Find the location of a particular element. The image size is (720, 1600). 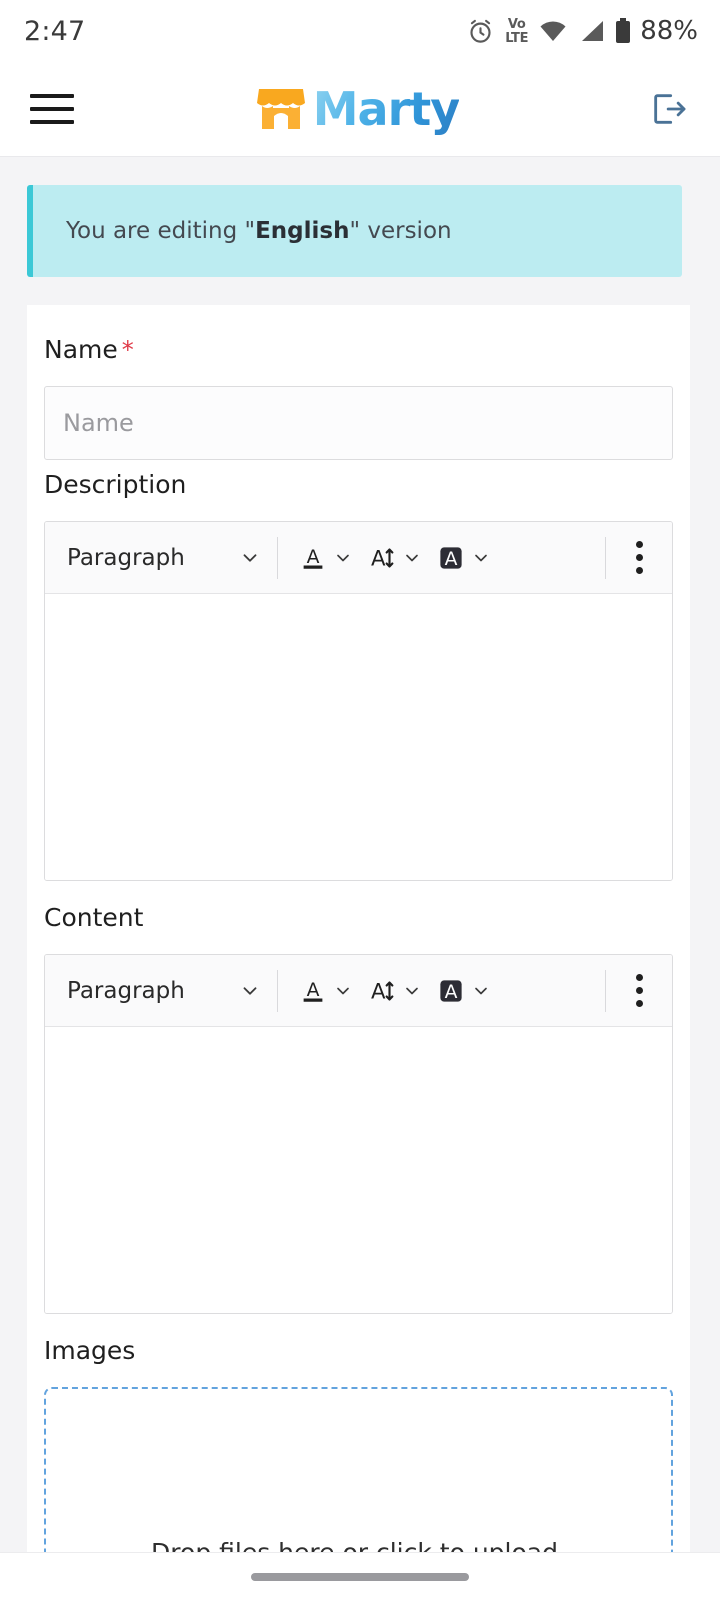

gesture-pill is located at coordinates (360, 1576).